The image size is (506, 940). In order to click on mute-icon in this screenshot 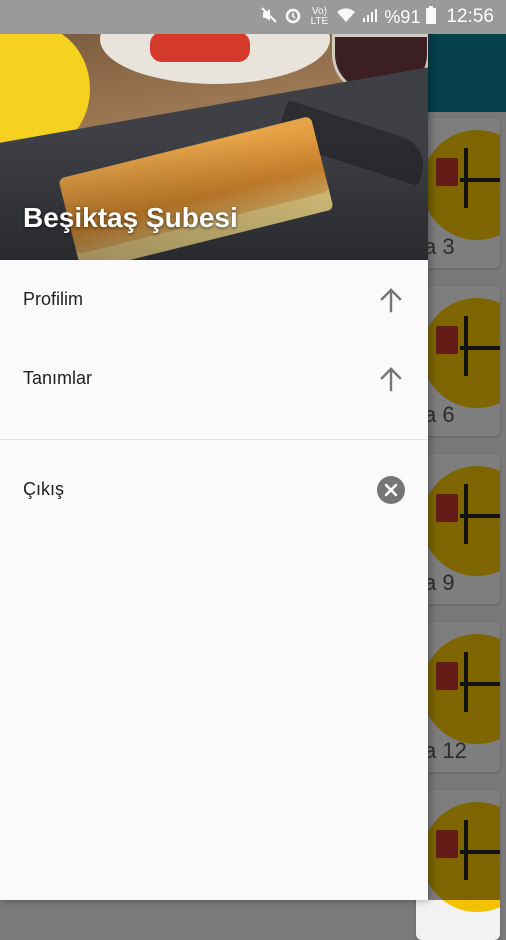, I will do `click(269, 17)`.